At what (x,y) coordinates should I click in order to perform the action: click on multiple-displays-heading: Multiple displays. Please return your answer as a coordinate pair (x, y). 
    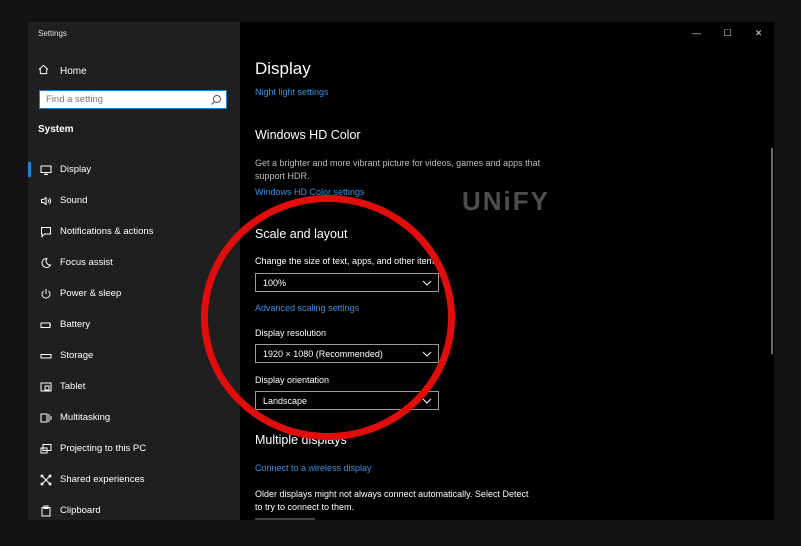
    Looking at the image, I should click on (301, 440).